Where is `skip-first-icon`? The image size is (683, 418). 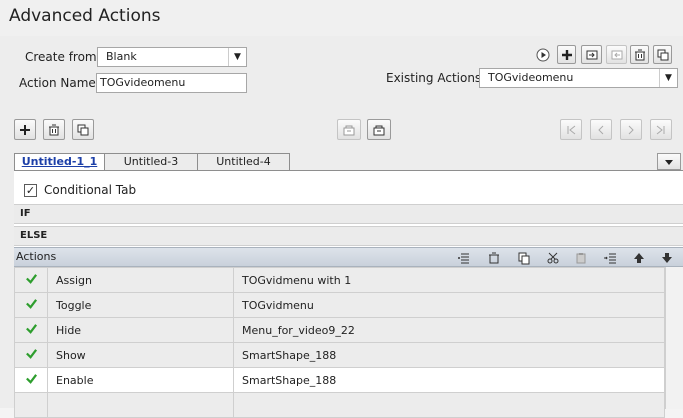
skip-first-icon is located at coordinates (571, 129).